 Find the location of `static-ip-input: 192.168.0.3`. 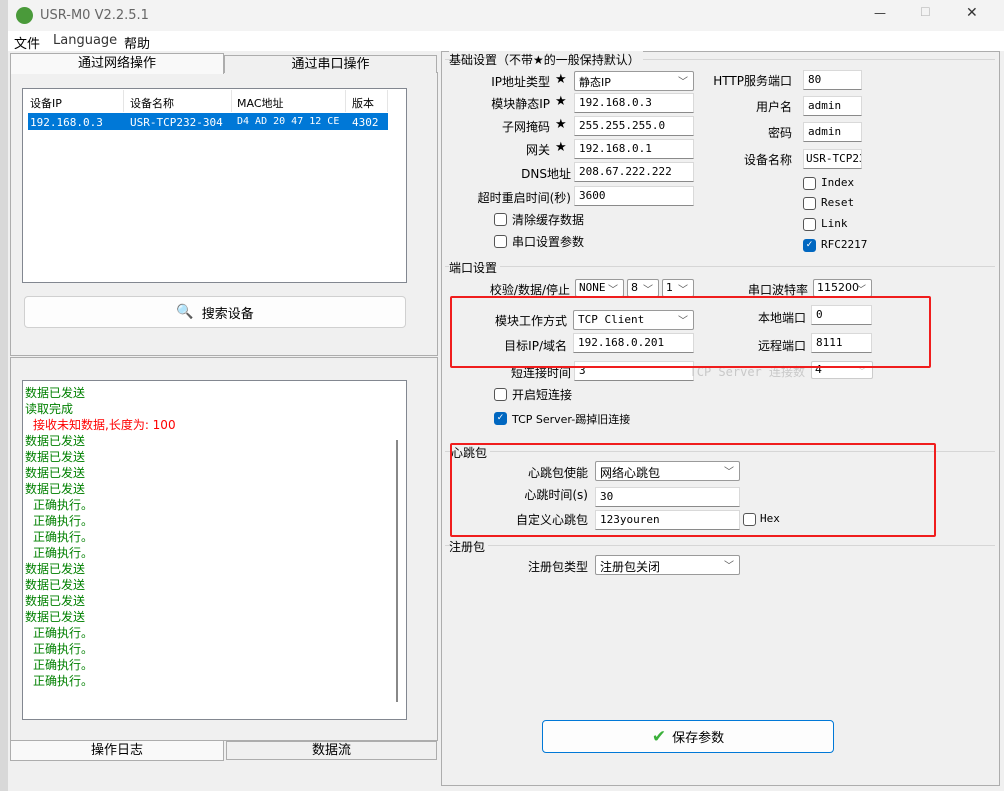

static-ip-input: 192.168.0.3 is located at coordinates (634, 103).